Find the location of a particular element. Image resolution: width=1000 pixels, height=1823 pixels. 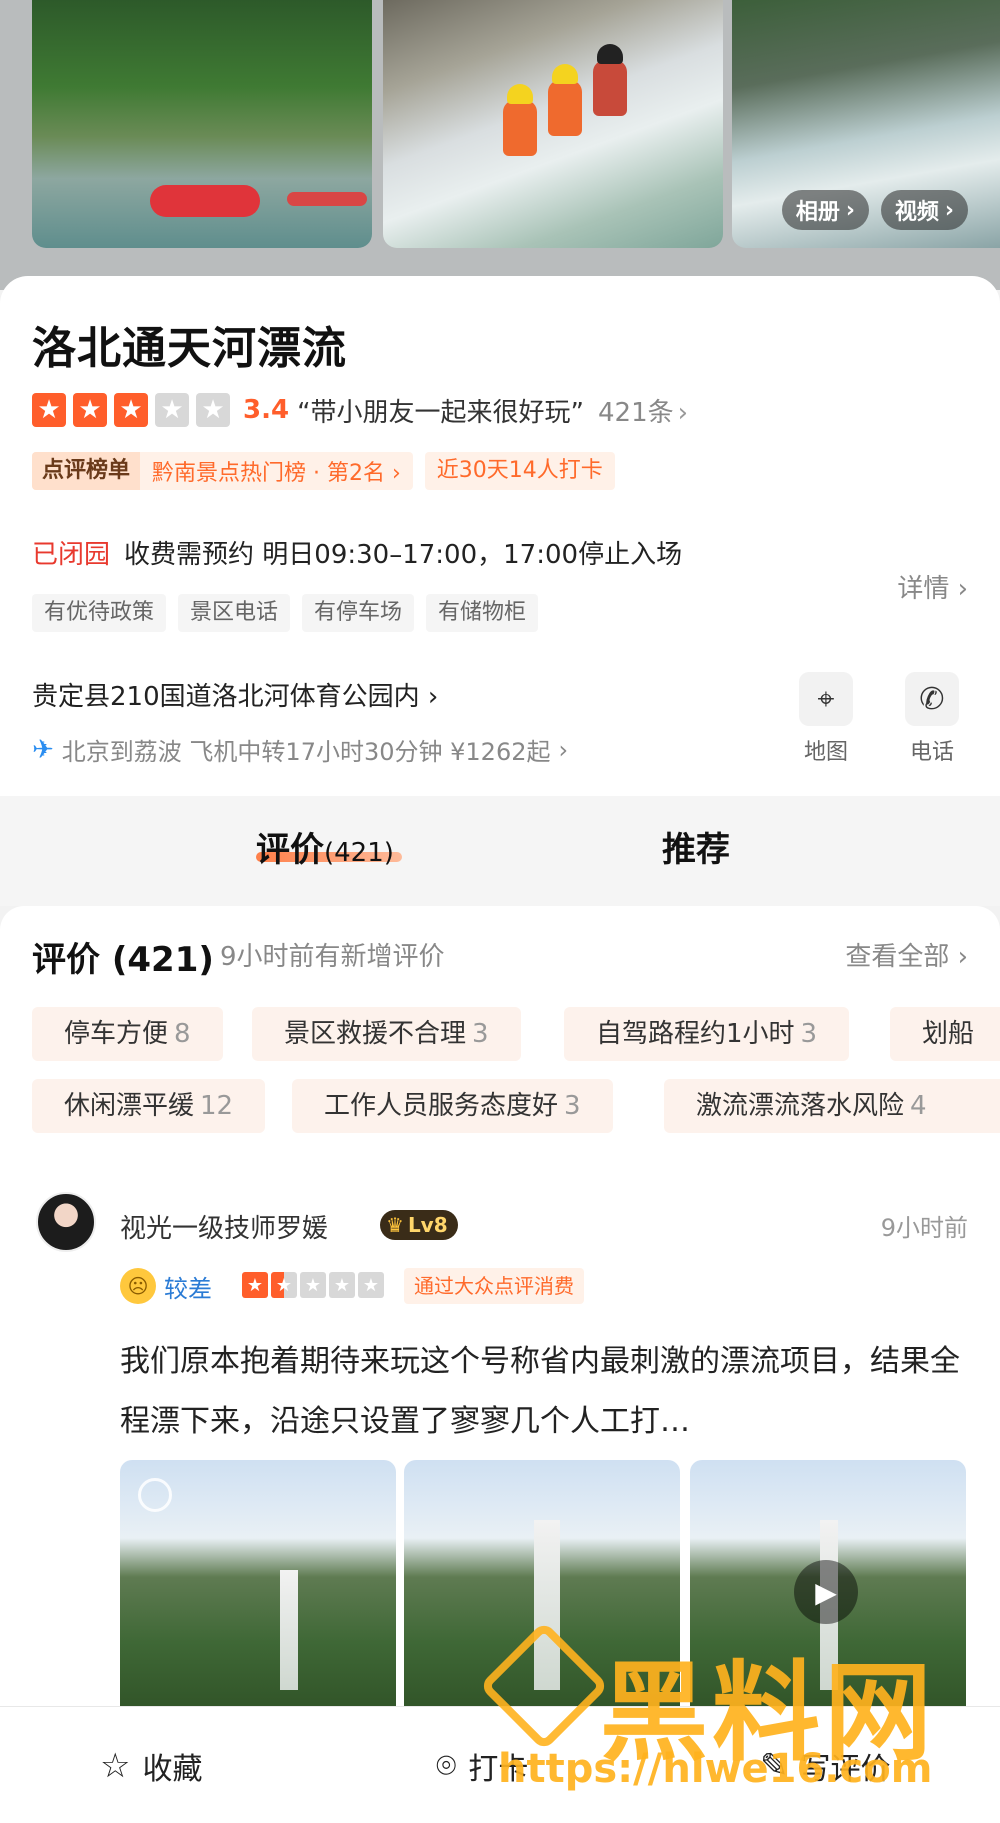

review-tag: 工作人员服务态度好 3 is located at coordinates (452, 1106).